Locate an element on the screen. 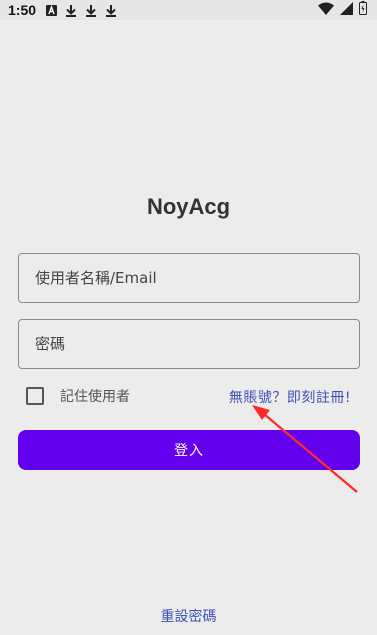 The image size is (377, 635). reset-password-link: 重設密碼 is located at coordinates (188, 616).